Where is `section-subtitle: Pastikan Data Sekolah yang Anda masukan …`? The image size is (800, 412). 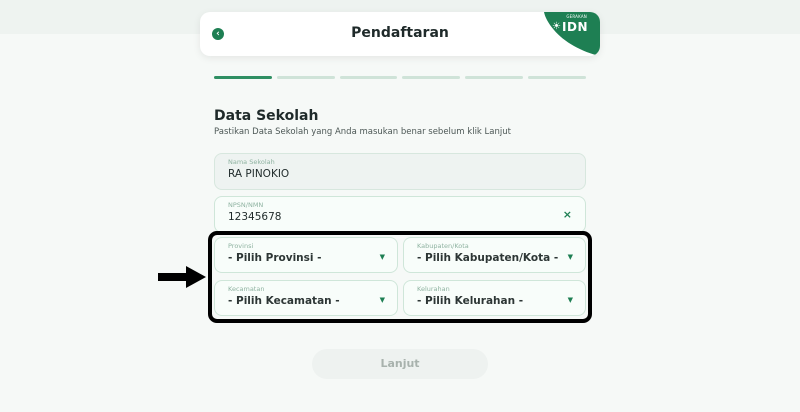 section-subtitle: Pastikan Data Sekolah yang Anda masukan … is located at coordinates (362, 132).